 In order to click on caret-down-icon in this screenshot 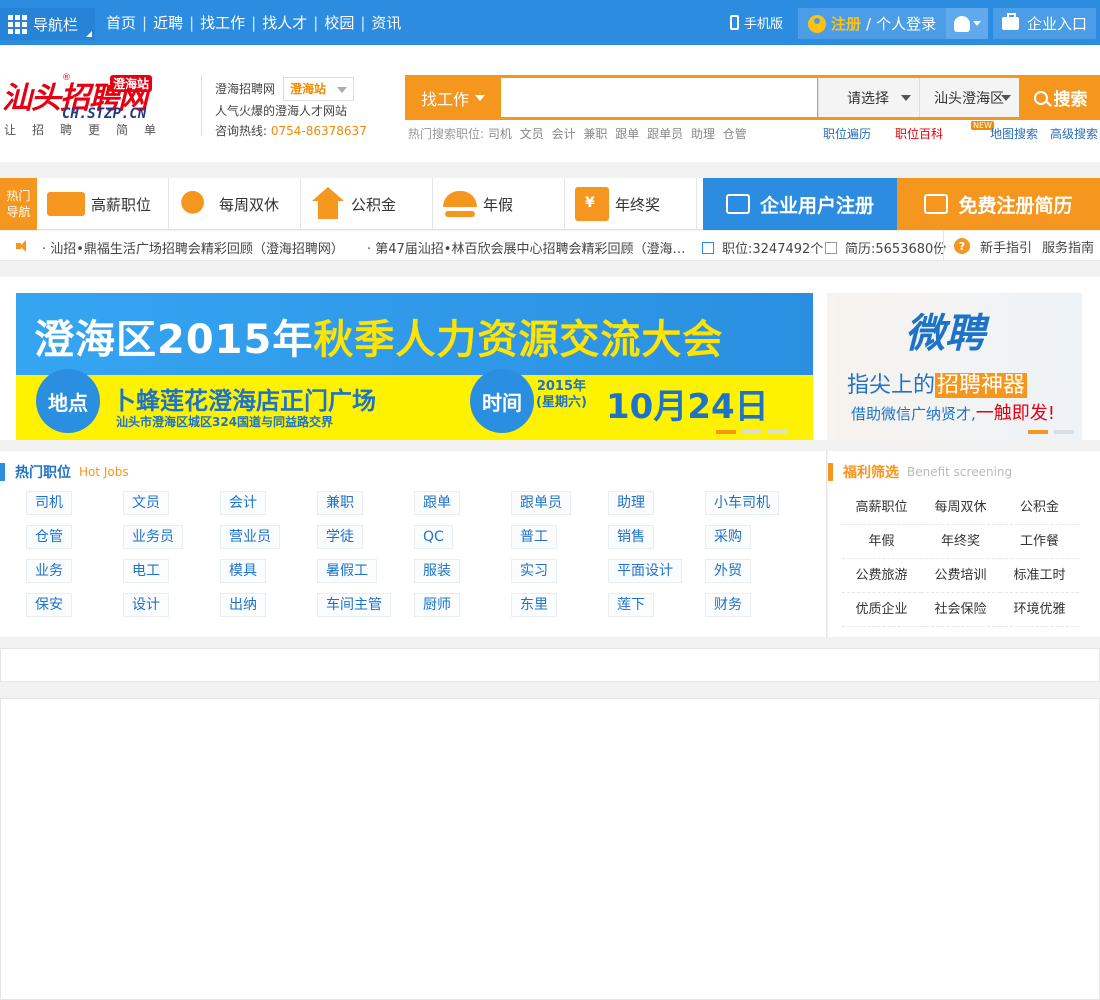, I will do `click(976, 23)`.